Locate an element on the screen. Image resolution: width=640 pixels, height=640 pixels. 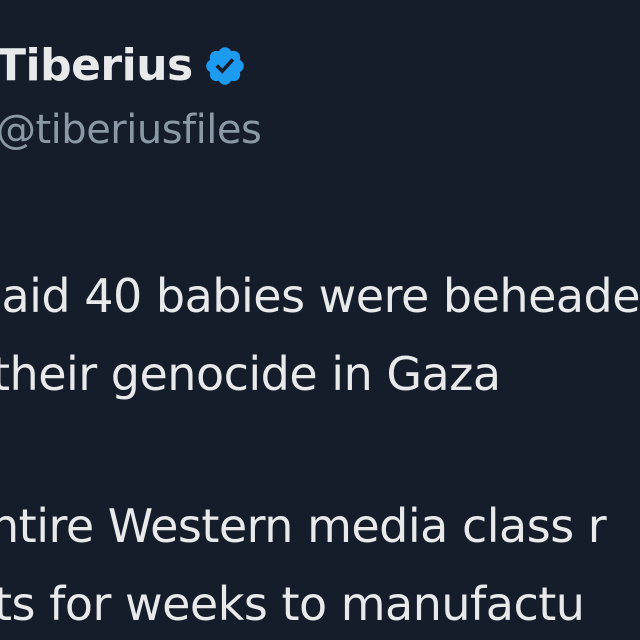
tweet-text-line: ts for weeks to manufactu is located at coordinates (292, 604).